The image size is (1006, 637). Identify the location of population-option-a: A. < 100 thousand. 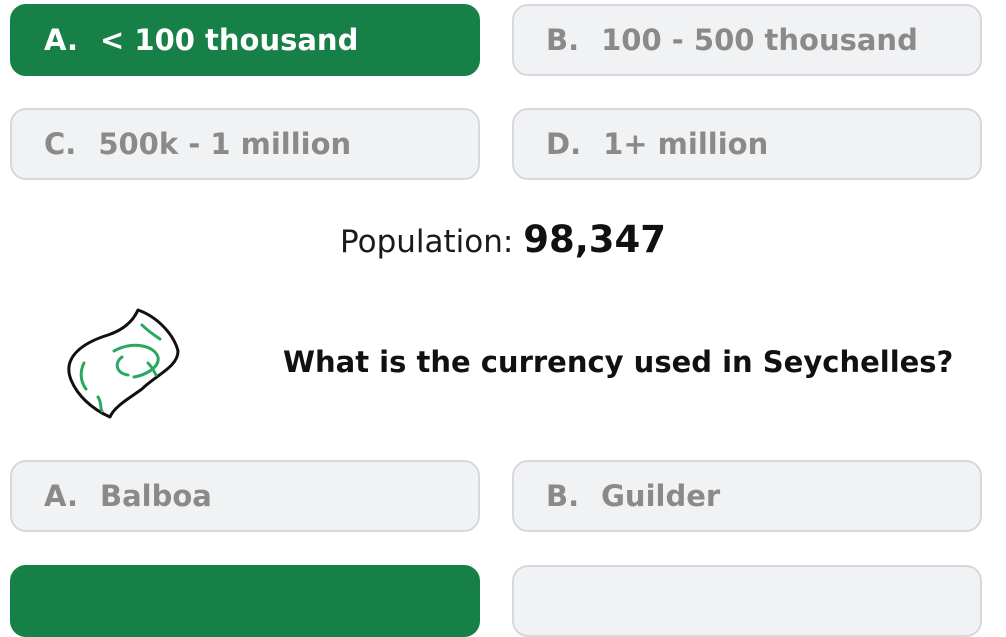
(245, 40).